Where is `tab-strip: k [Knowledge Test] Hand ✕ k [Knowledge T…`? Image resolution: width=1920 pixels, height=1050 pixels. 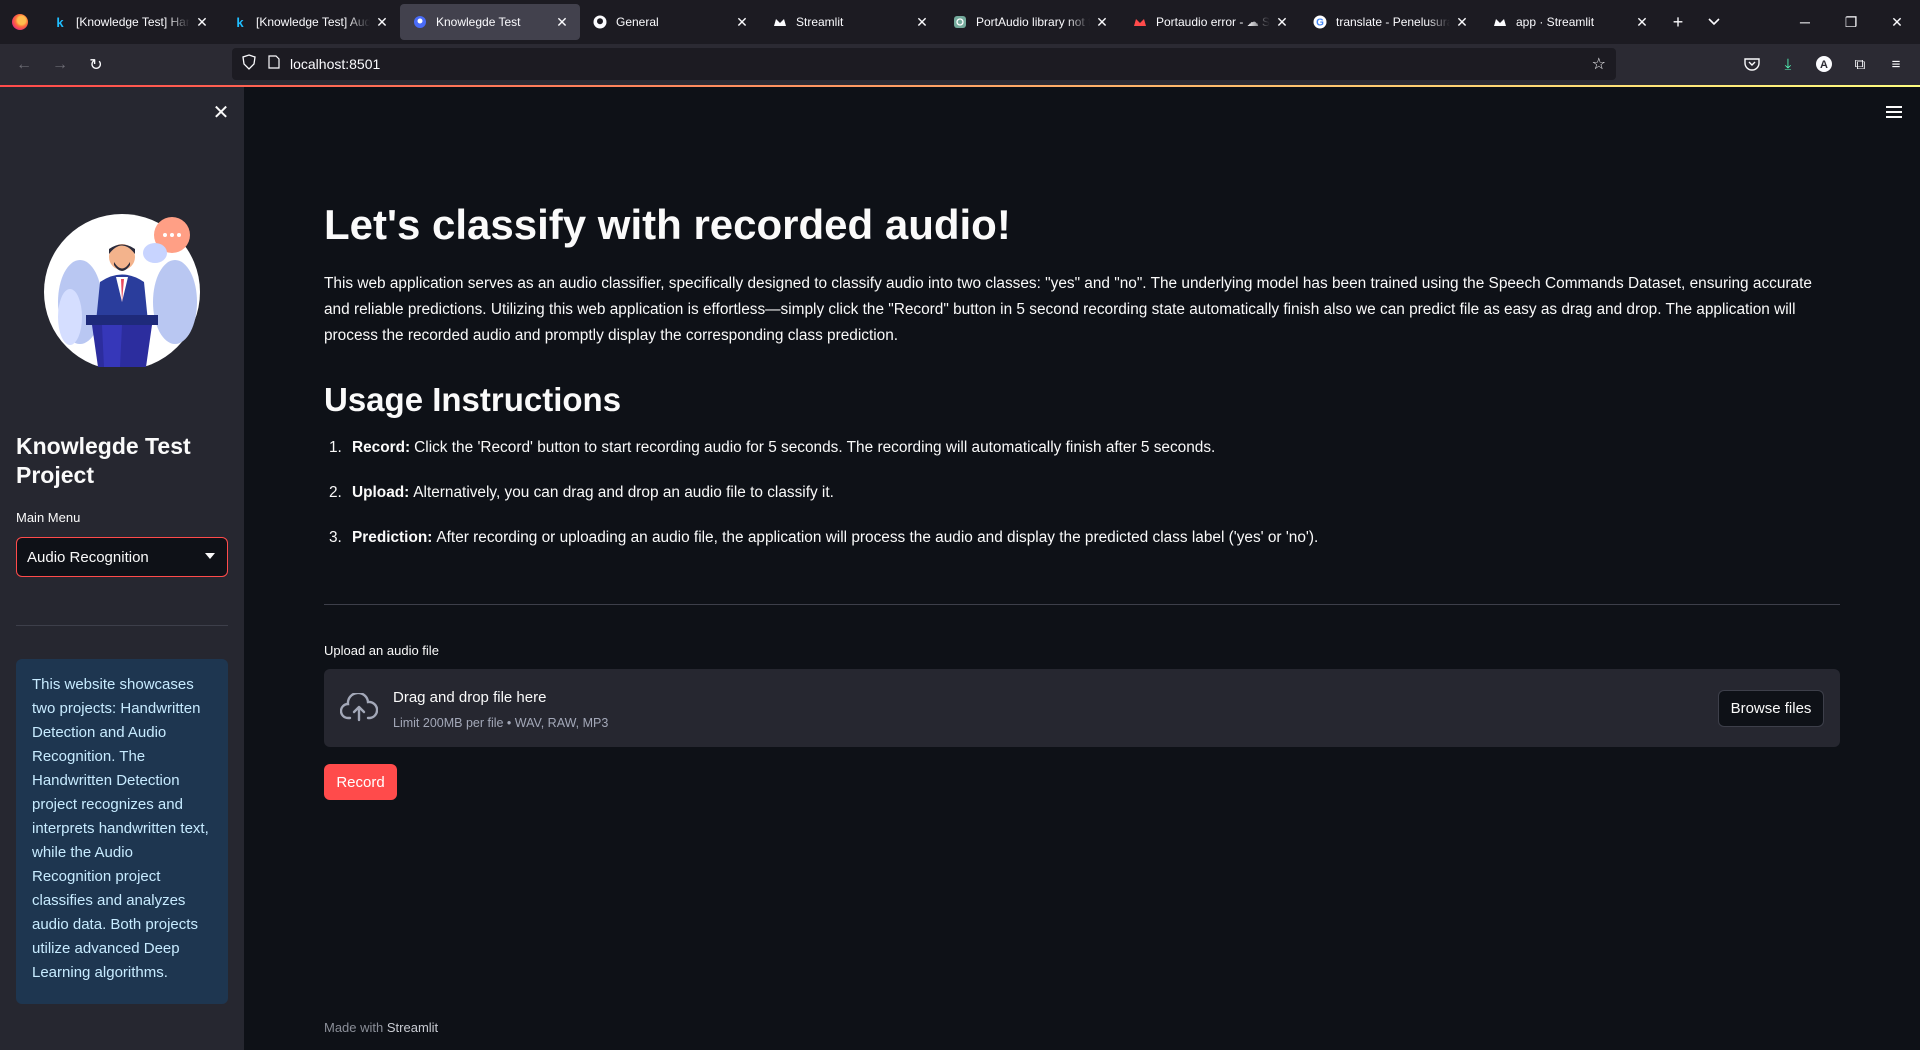 tab-strip: k [Knowledge Test] Hand ✕ k [Knowledge T… is located at coordinates (886, 22).